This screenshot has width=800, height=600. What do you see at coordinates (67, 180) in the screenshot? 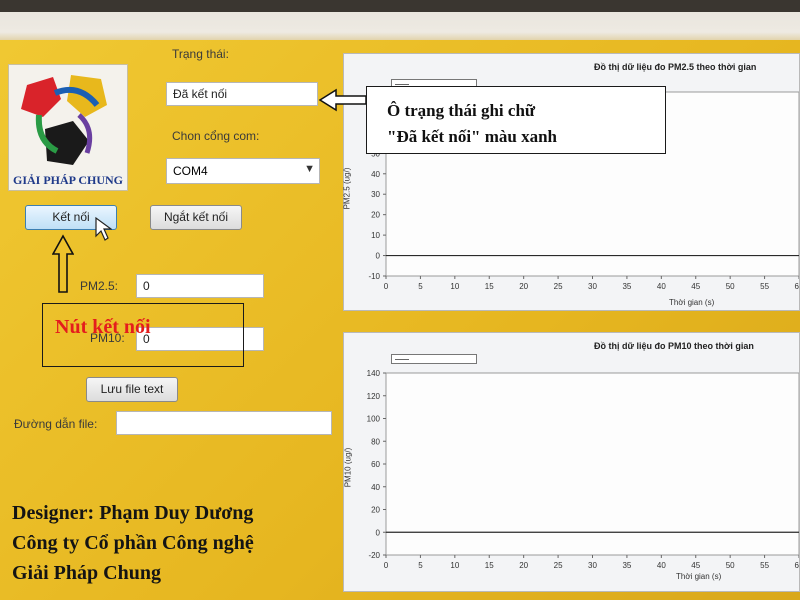
I see `logo-text: GIẢI PHÁP CHUNG` at bounding box center [67, 180].